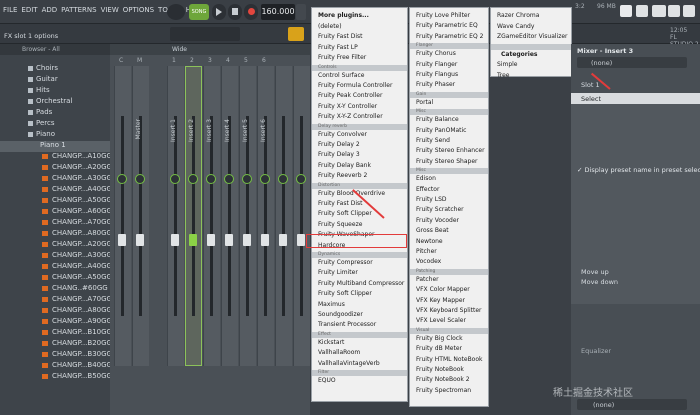 This screenshot has width=700, height=415. Describe the element at coordinates (432, 84) in the screenshot. I see `plugin-menu-item: Fruity Phaser` at that location.